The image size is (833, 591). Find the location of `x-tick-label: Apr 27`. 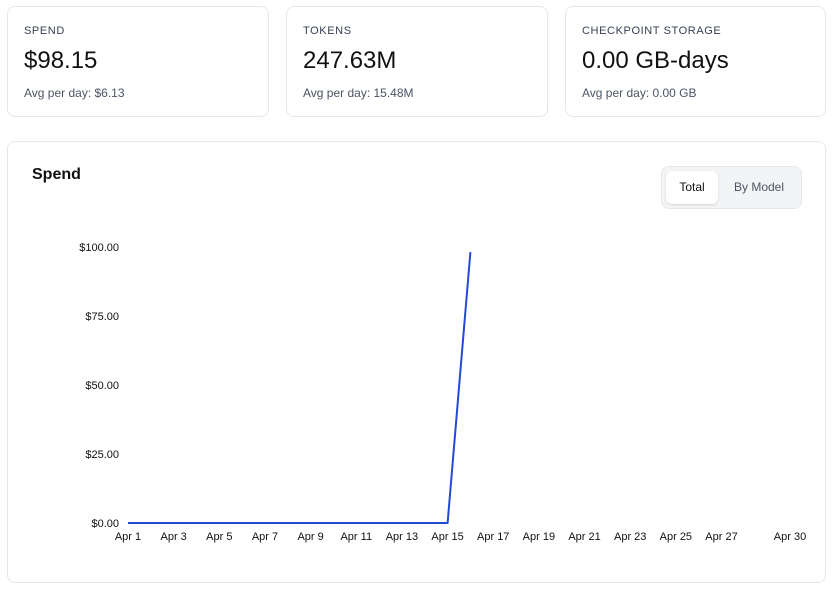

x-tick-label: Apr 27 is located at coordinates (721, 537).